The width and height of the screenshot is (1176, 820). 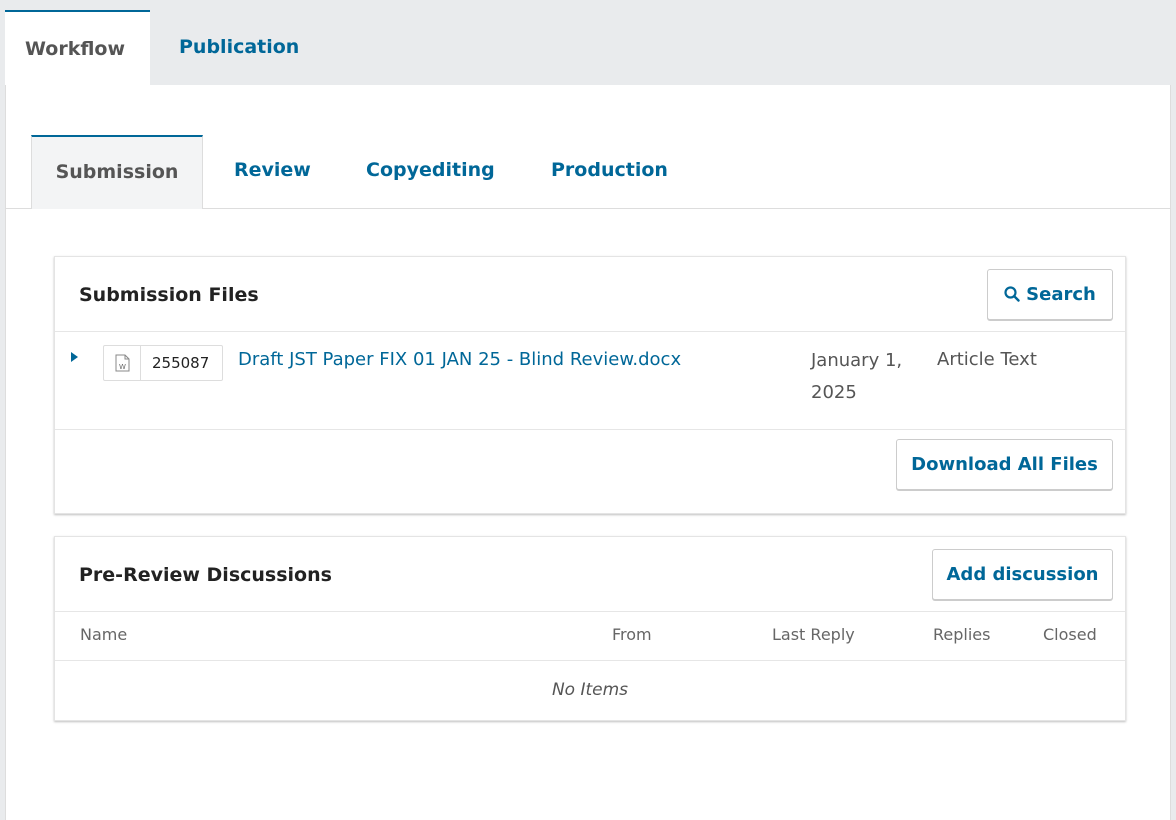 I want to click on add-discussion-button: Add discussion, so click(x=1022, y=574).